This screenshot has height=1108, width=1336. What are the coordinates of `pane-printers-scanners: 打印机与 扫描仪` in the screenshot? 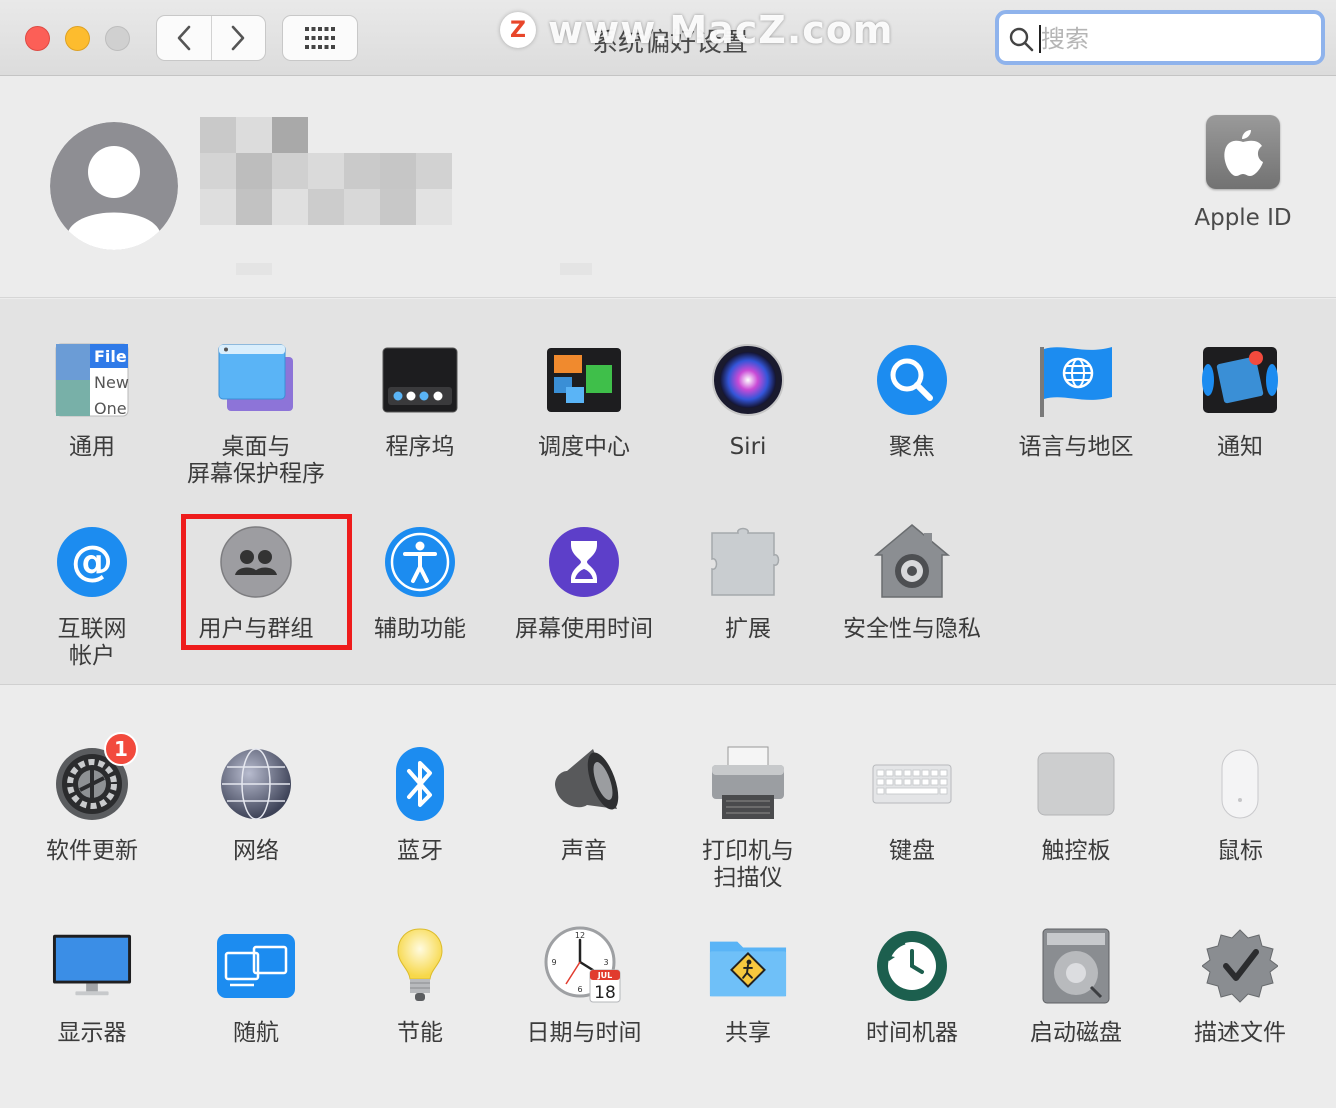 It's located at (748, 818).